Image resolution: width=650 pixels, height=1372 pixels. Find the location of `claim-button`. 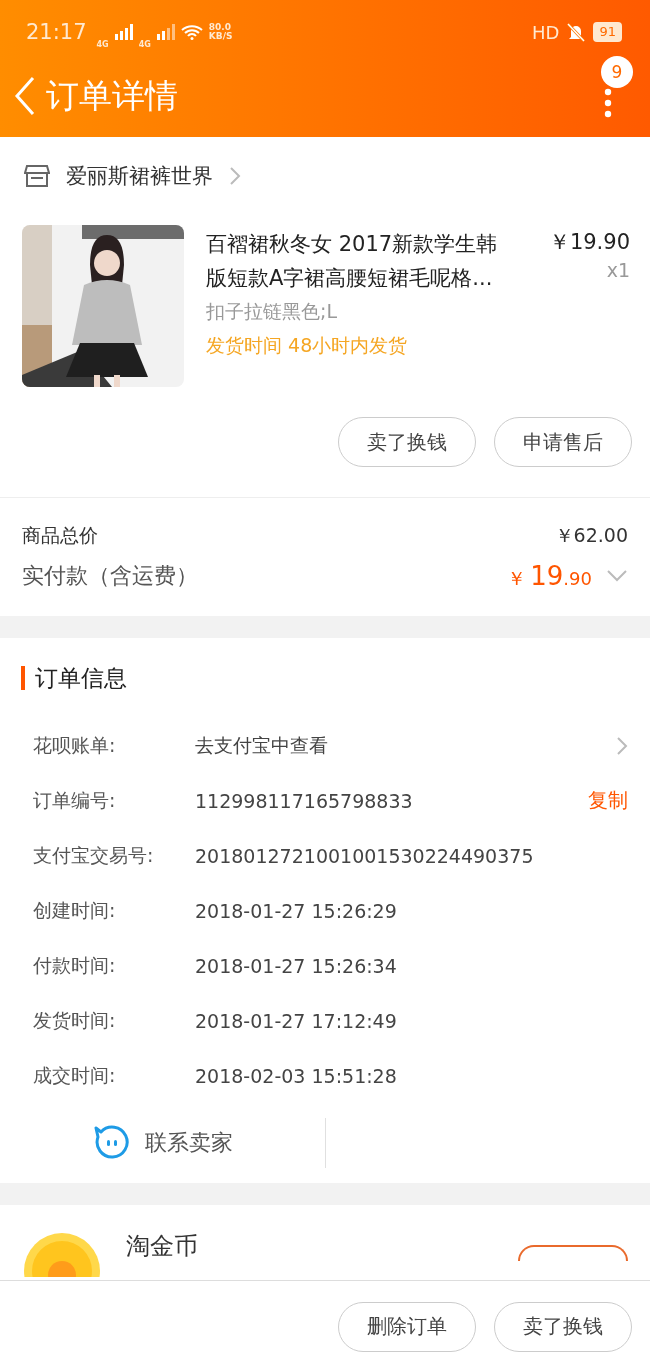

claim-button is located at coordinates (573, 1253).